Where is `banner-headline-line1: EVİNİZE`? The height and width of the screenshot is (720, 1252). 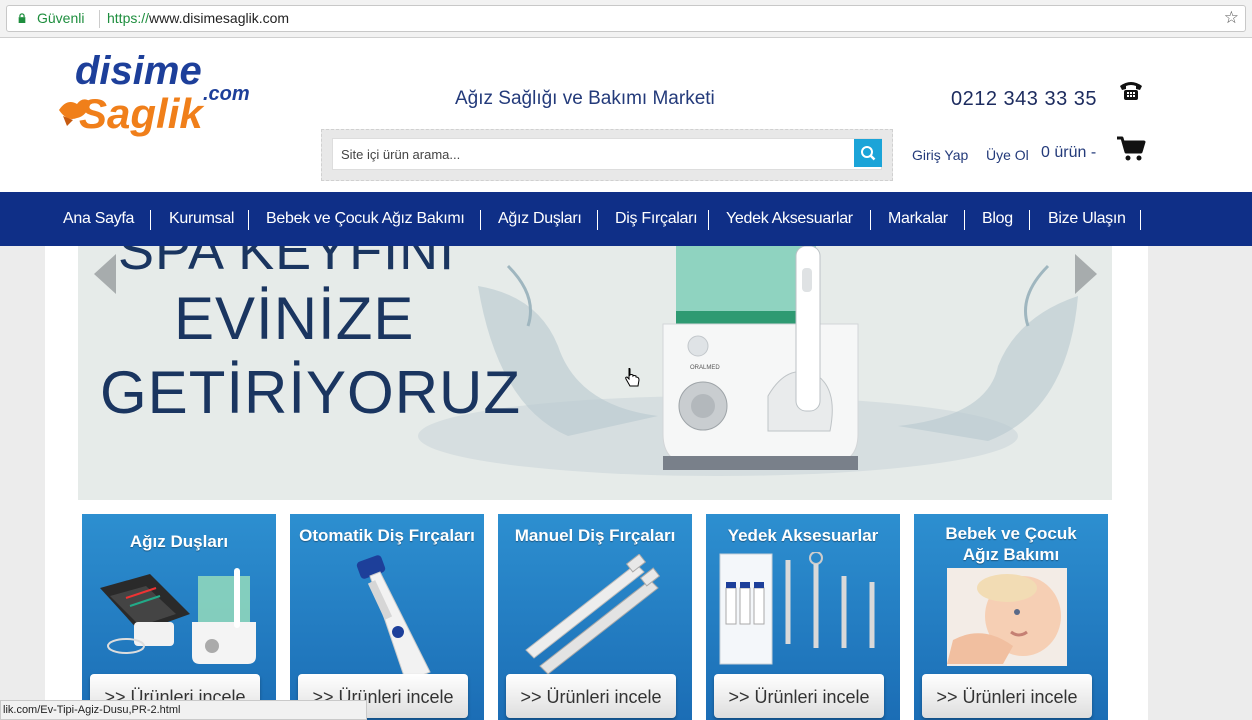 banner-headline-line1: EVİNİZE is located at coordinates (294, 318).